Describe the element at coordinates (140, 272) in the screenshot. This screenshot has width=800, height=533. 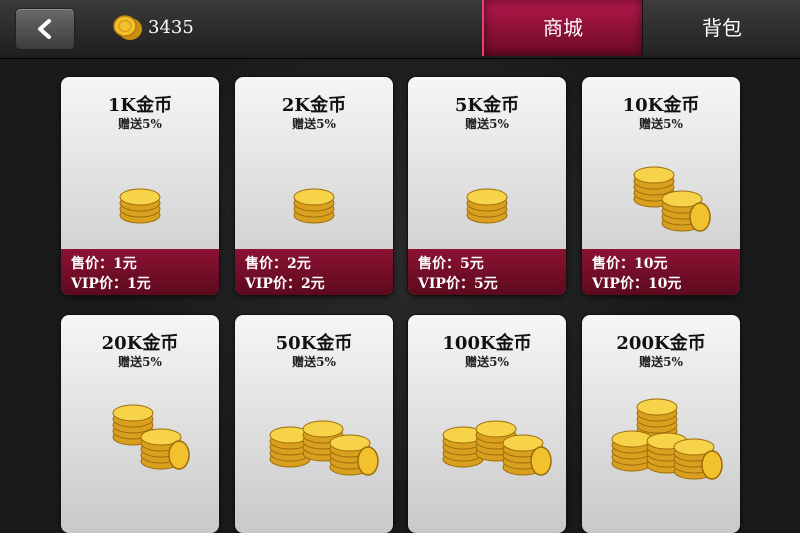
I see `price-band: 售价：1元 VIP价：1元` at that location.